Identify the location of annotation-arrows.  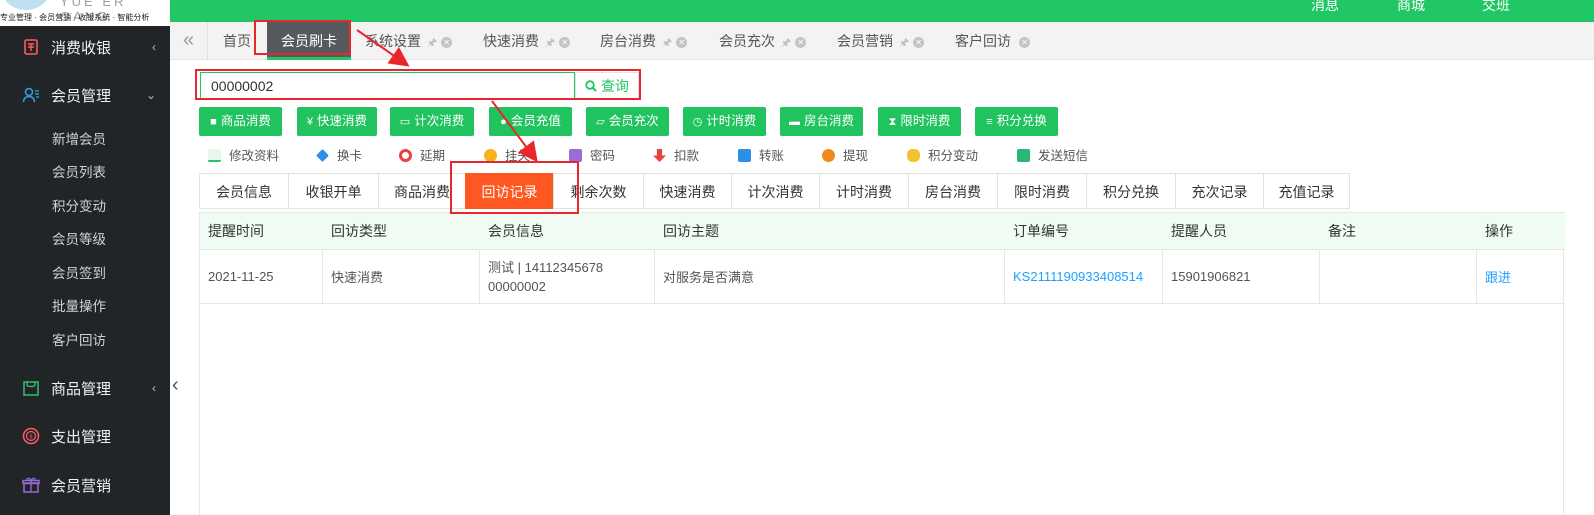
(447, 96).